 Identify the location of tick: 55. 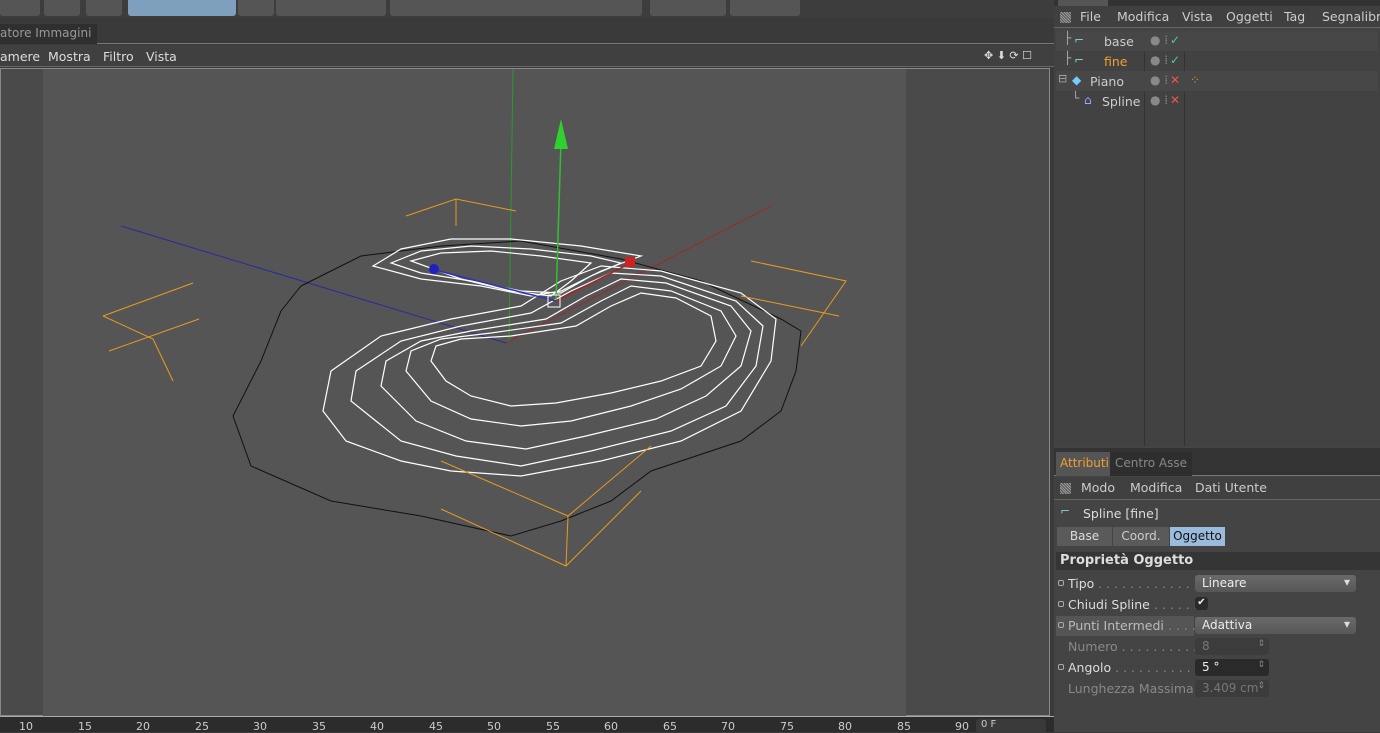
(553, 726).